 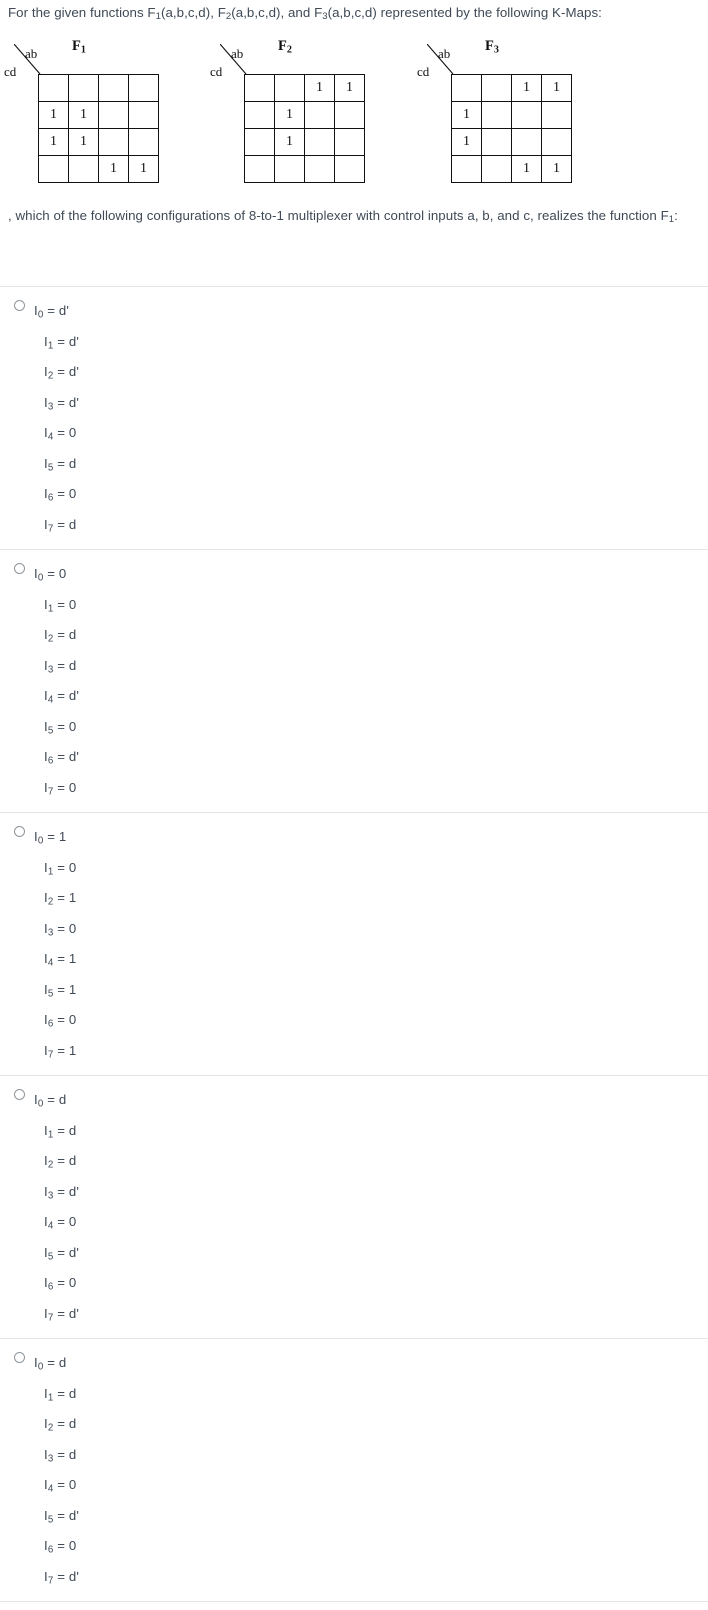 What do you see at coordinates (349, 115) in the screenshot?
I see `kmap-cell-r1-c3` at bounding box center [349, 115].